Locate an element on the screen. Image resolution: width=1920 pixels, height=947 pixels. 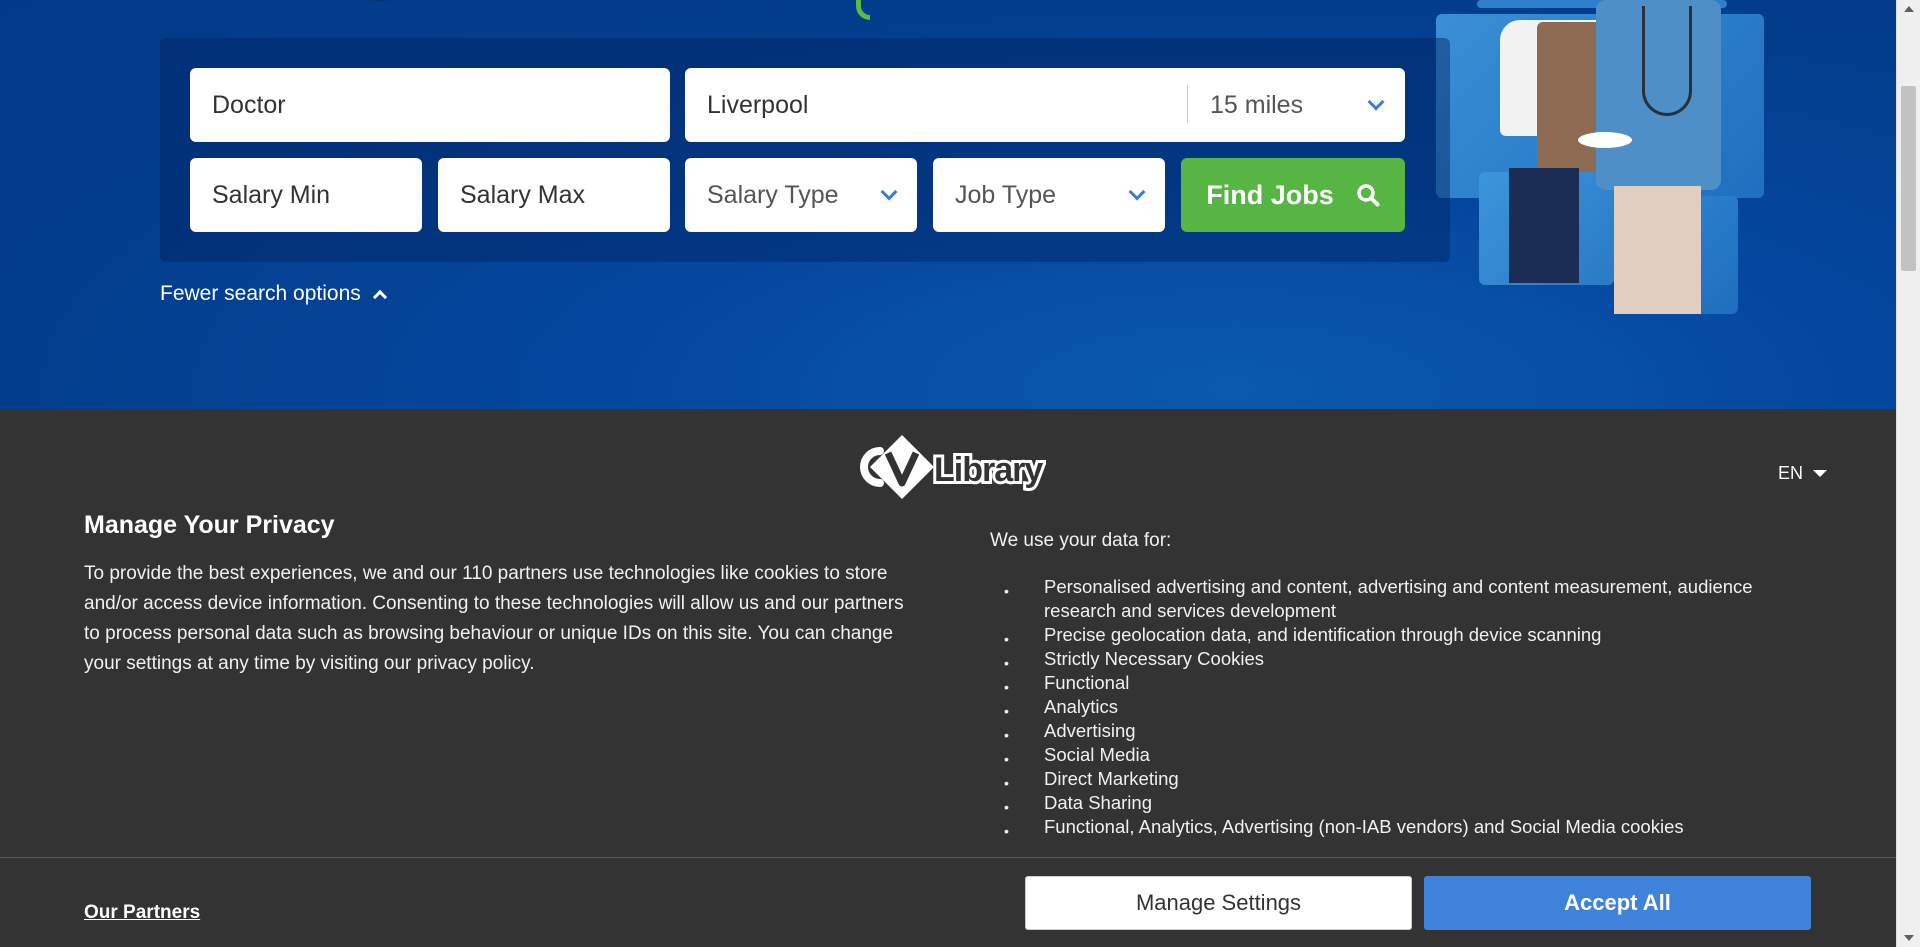
our-partners-link: Our Partners is located at coordinates (142, 913).